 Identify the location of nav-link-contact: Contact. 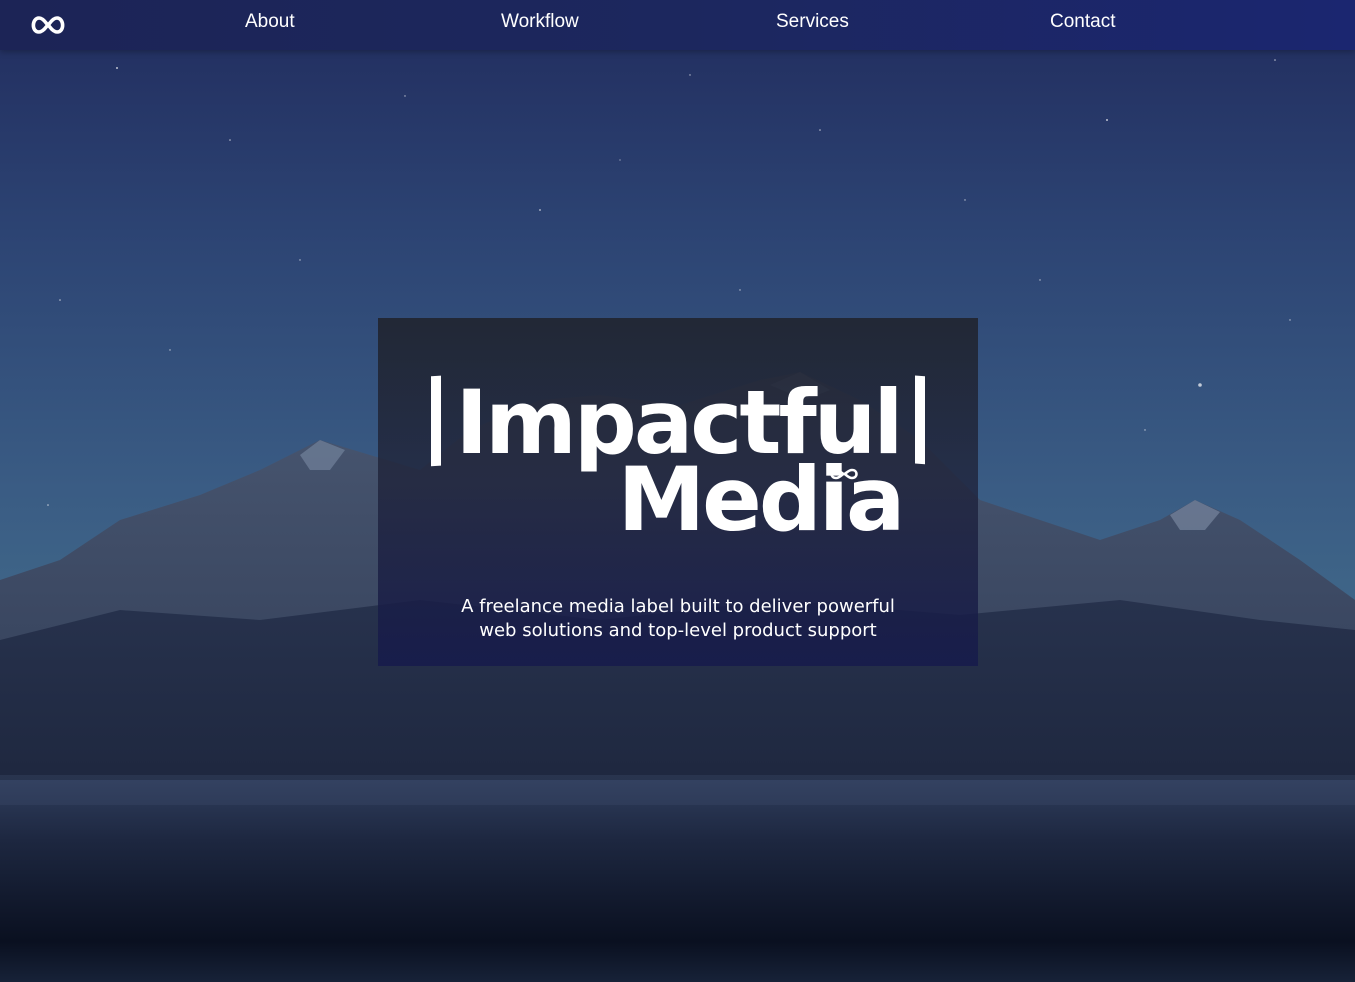
(1082, 22).